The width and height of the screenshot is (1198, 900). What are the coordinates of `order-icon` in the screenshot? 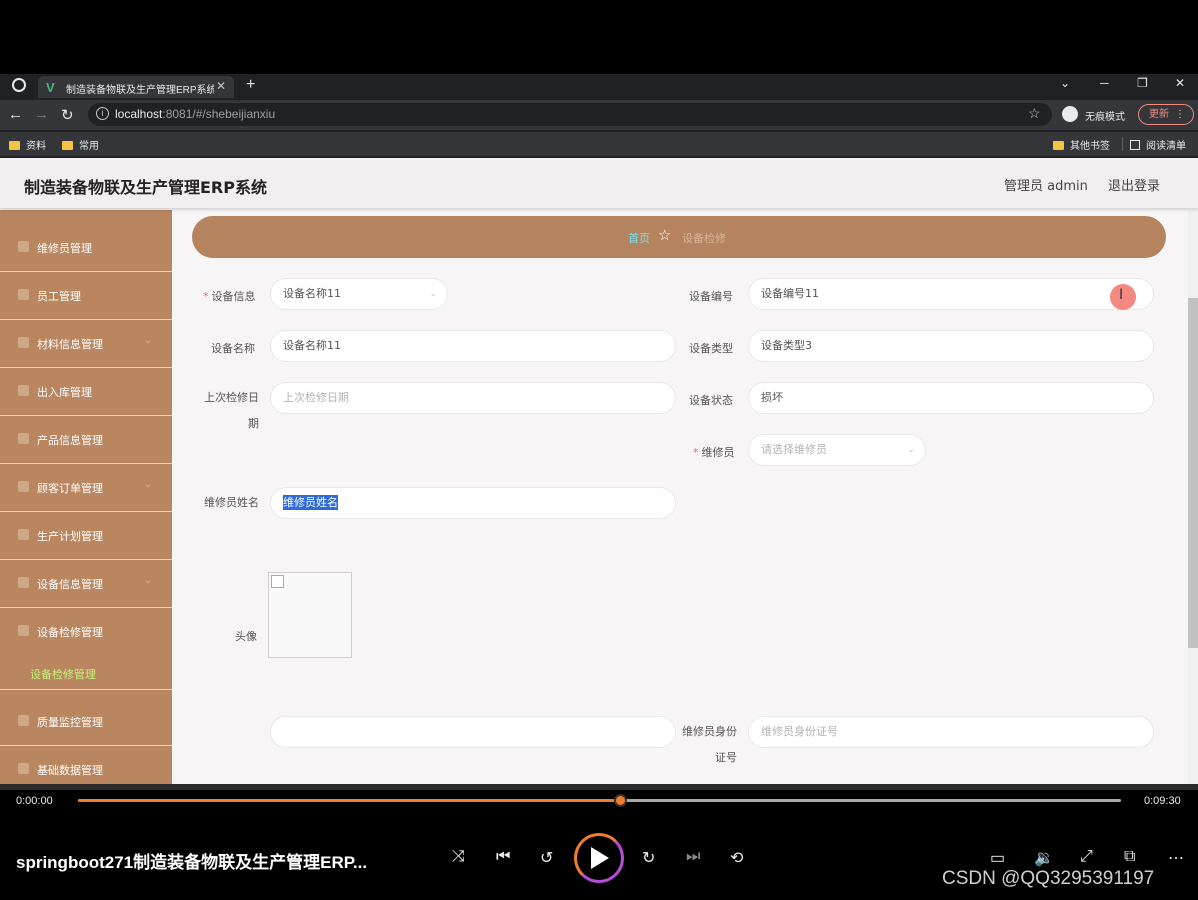 It's located at (23, 486).